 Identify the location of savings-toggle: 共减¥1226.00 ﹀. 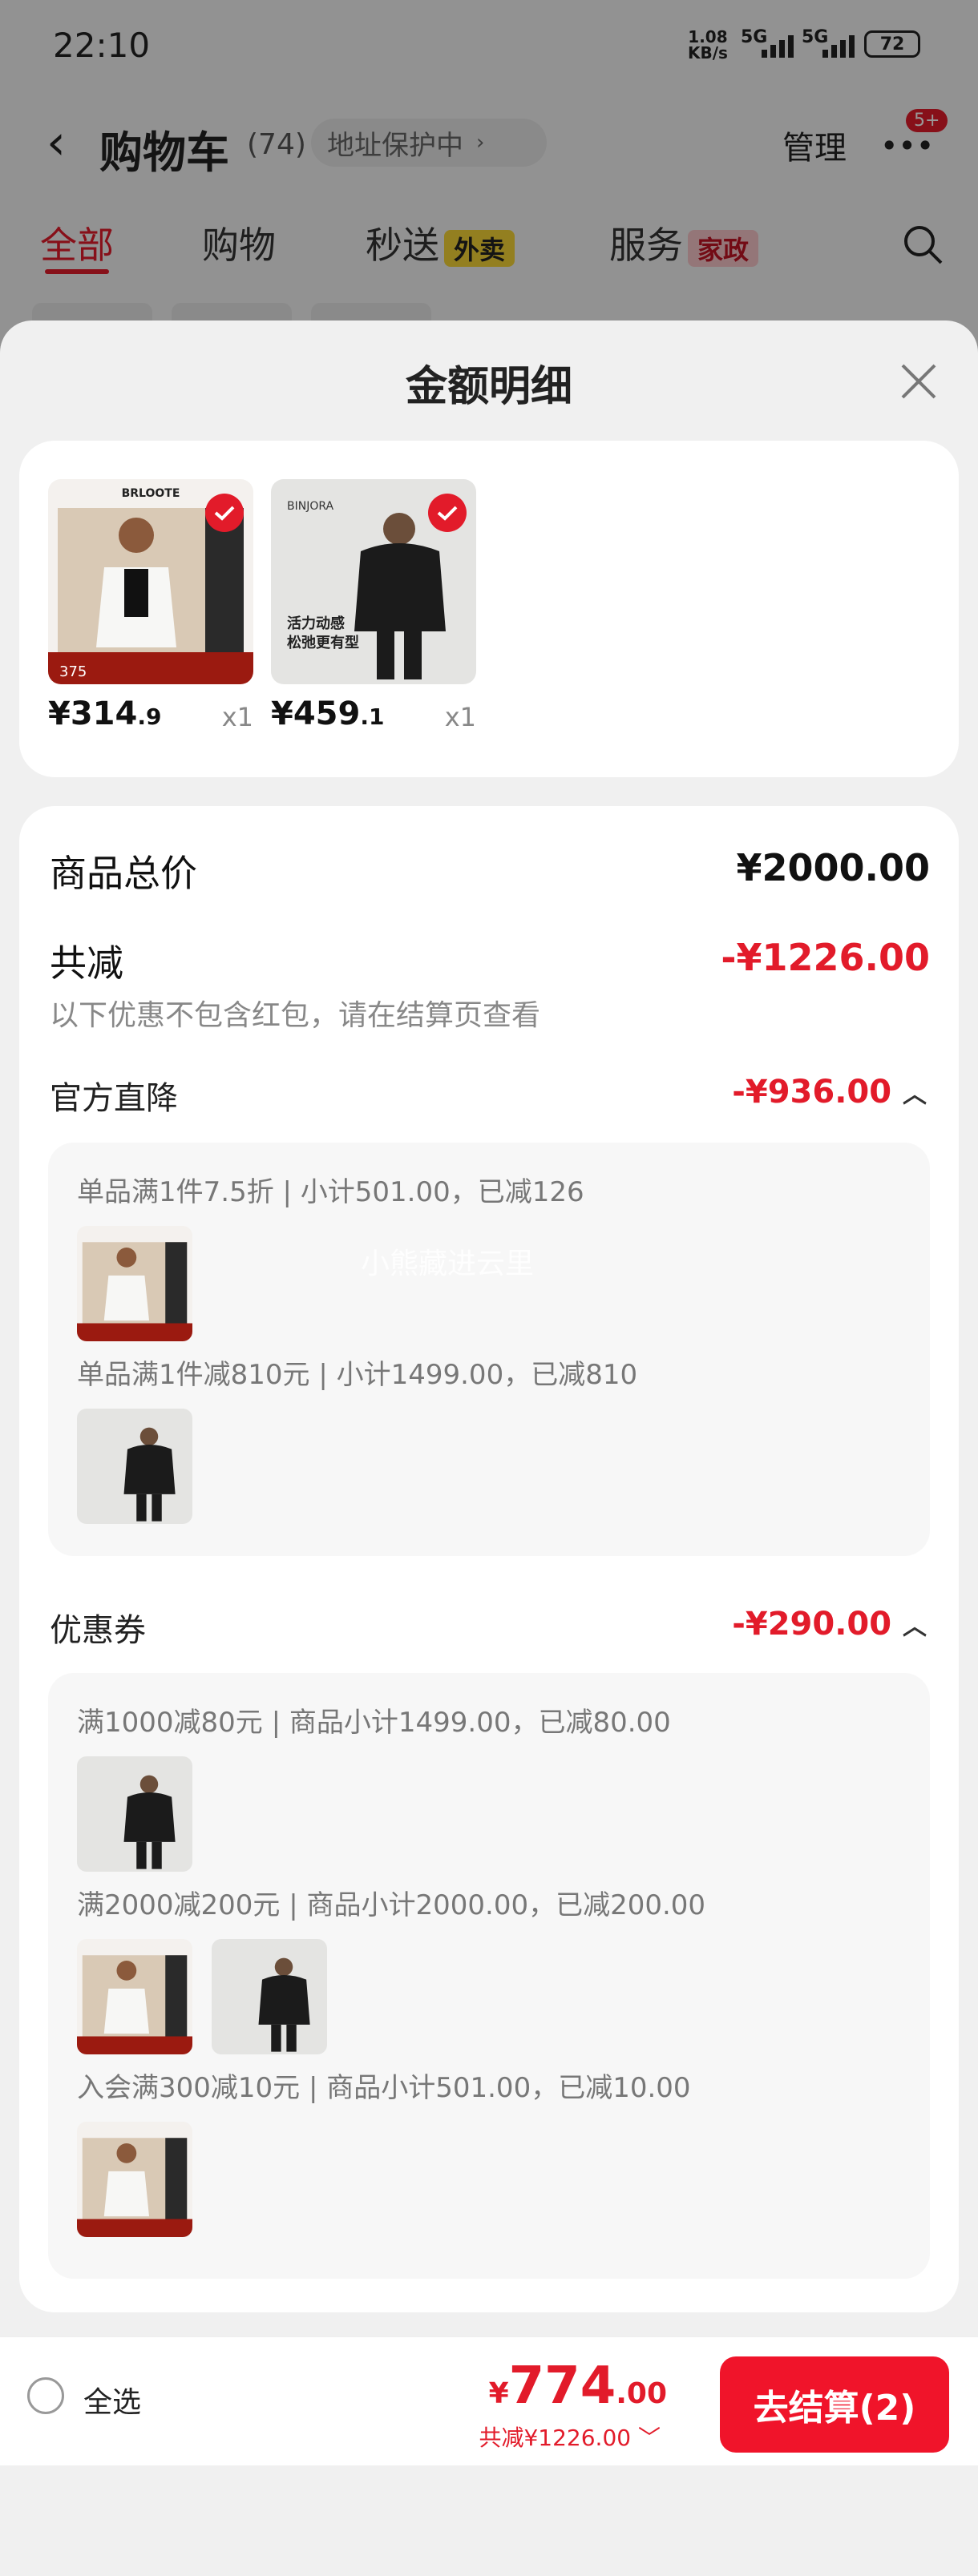
(570, 2437).